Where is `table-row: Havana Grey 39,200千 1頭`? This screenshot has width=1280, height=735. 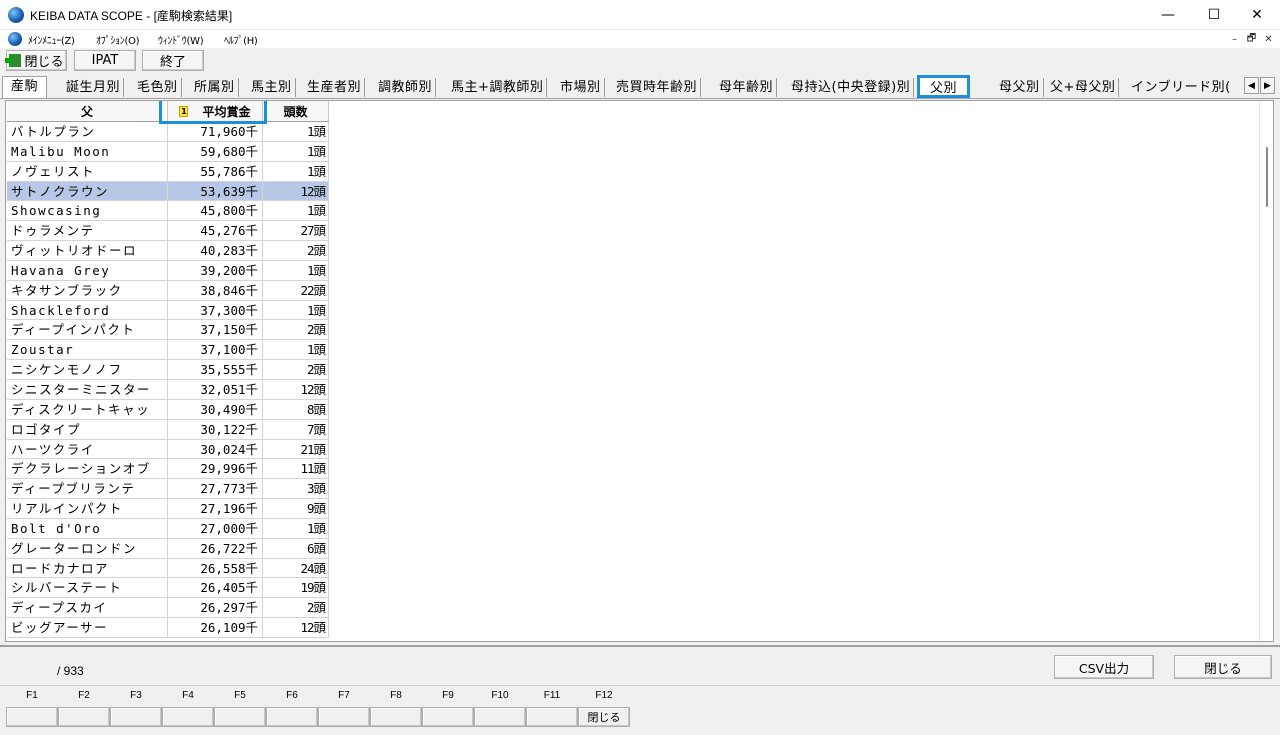 table-row: Havana Grey 39,200千 1頭 is located at coordinates (168, 270).